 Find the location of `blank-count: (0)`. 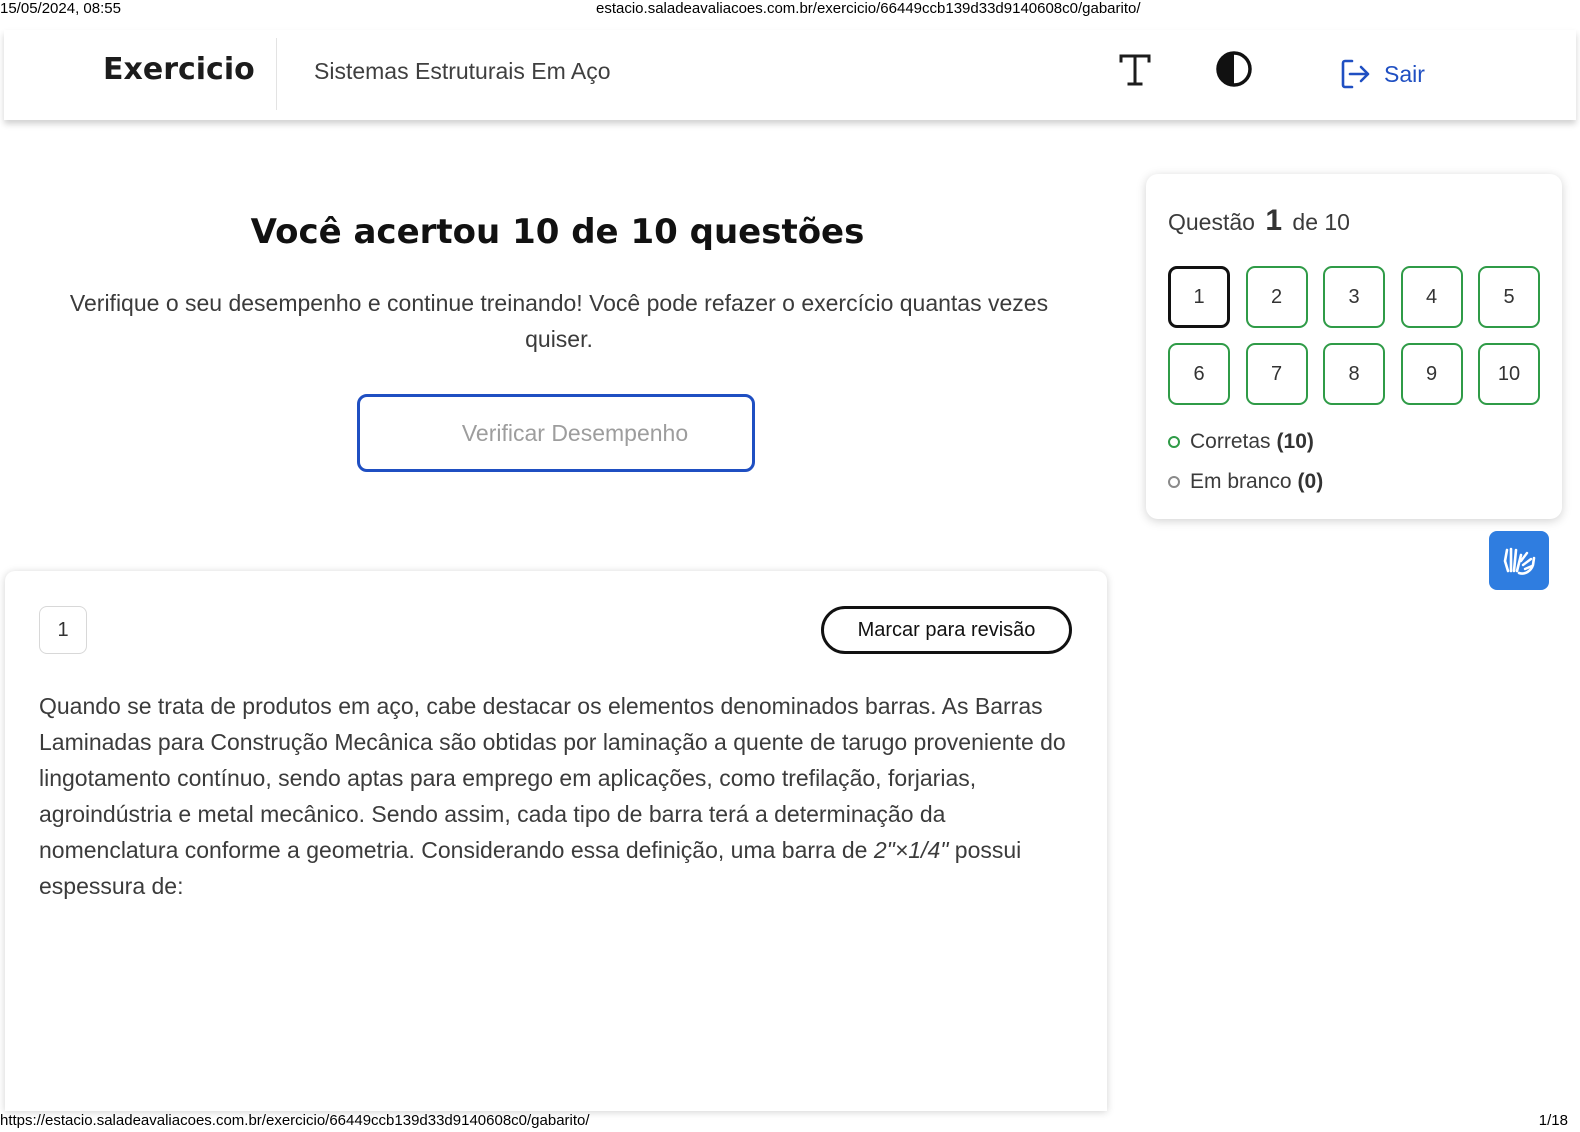

blank-count: (0) is located at coordinates (1310, 481).